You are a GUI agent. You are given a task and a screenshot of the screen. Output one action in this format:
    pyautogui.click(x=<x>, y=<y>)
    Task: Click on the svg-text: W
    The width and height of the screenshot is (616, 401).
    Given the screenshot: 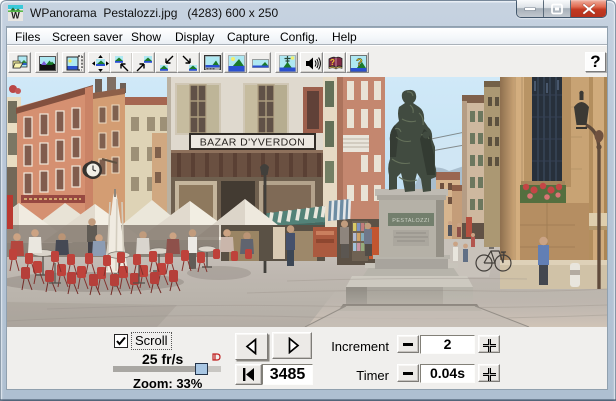 What is the action you would take?
    pyautogui.click(x=15, y=16)
    